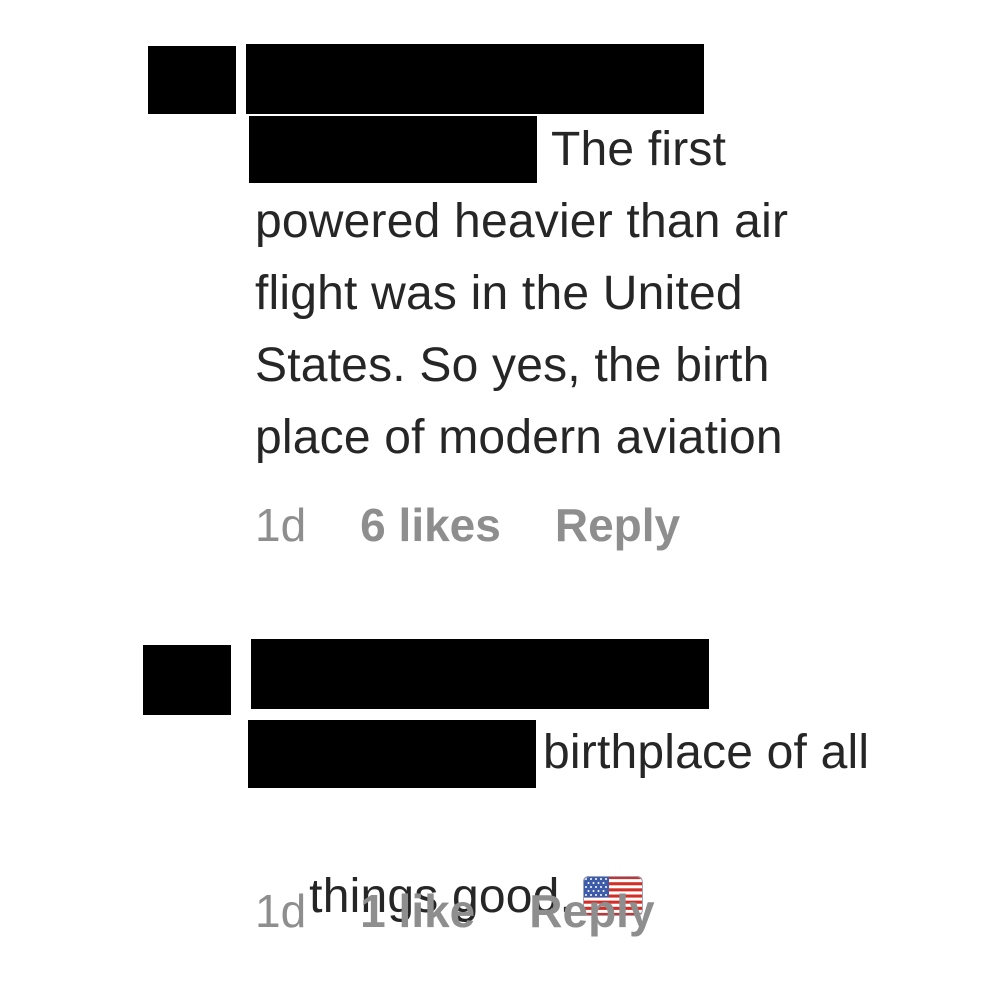 Image resolution: width=997 pixels, height=1005 pixels. I want to click on comment-time: 1d, so click(280, 911).